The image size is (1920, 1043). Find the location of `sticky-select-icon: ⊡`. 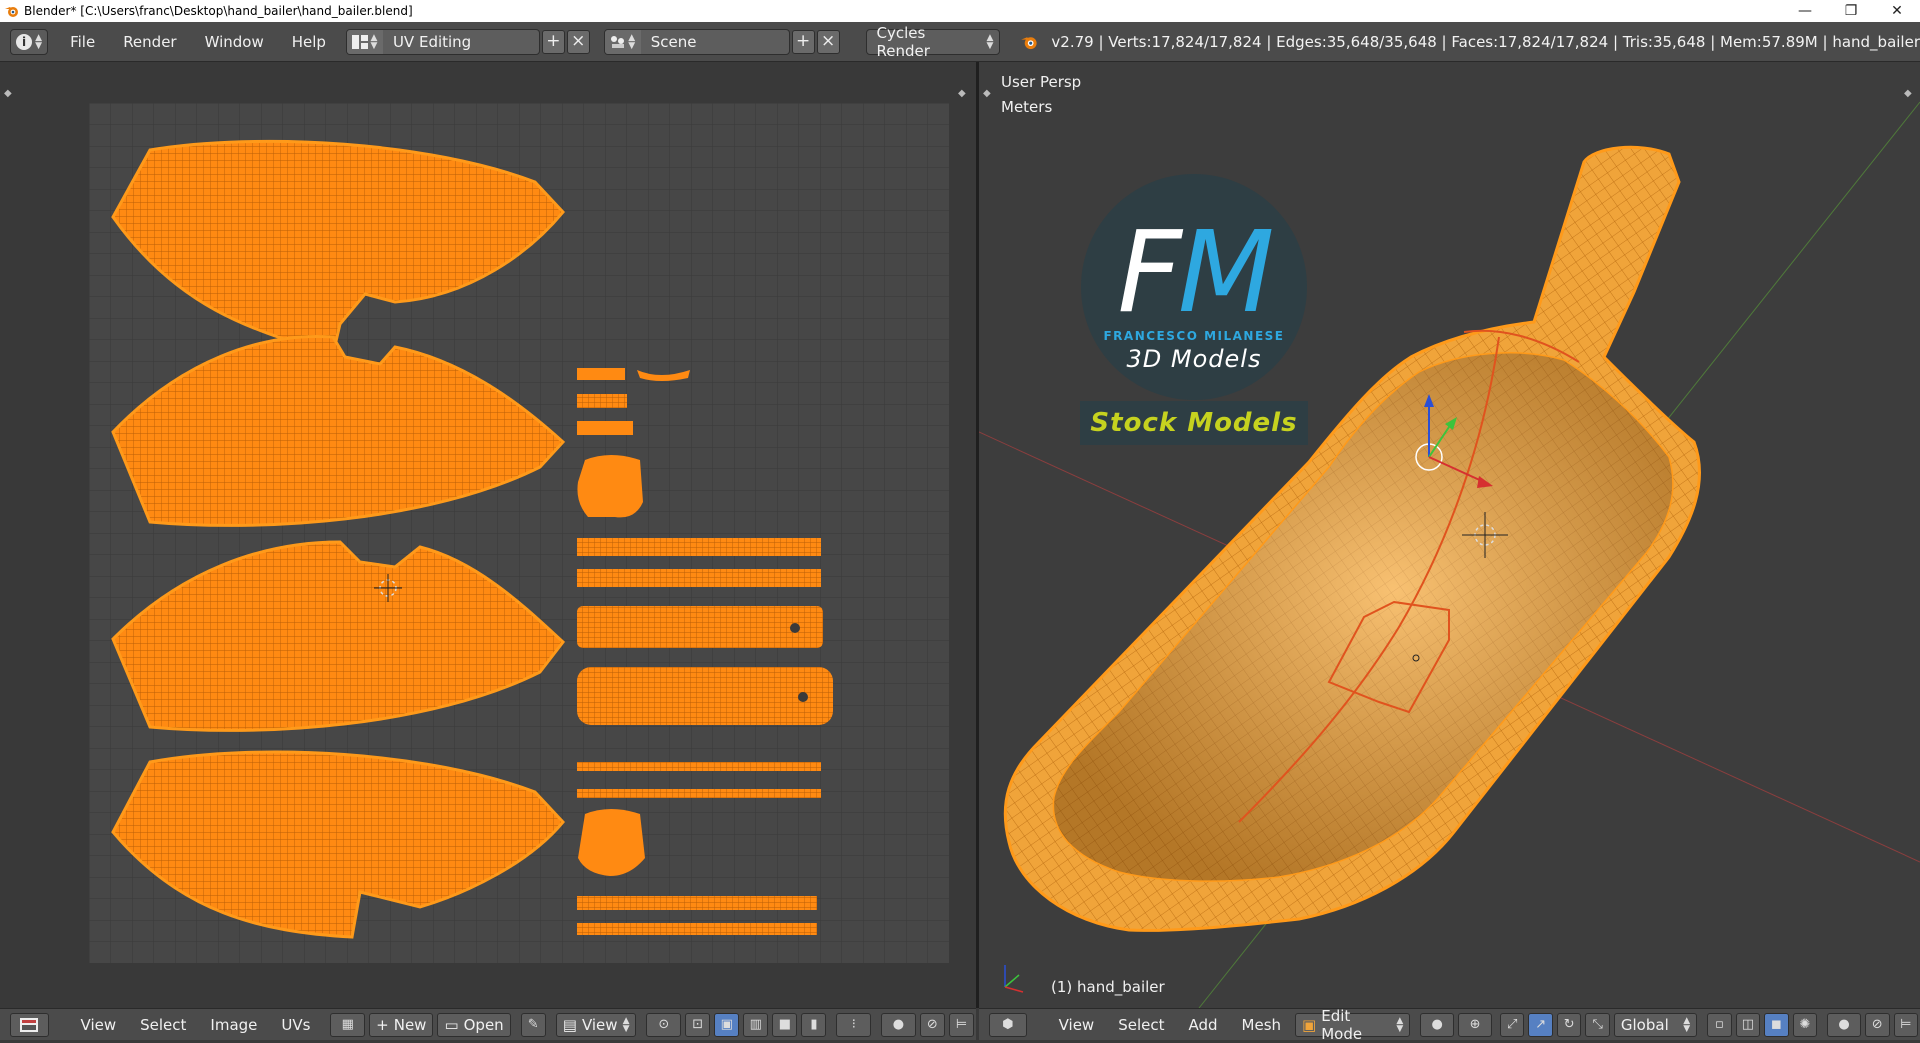

sticky-select-icon: ⊡ is located at coordinates (698, 1024).